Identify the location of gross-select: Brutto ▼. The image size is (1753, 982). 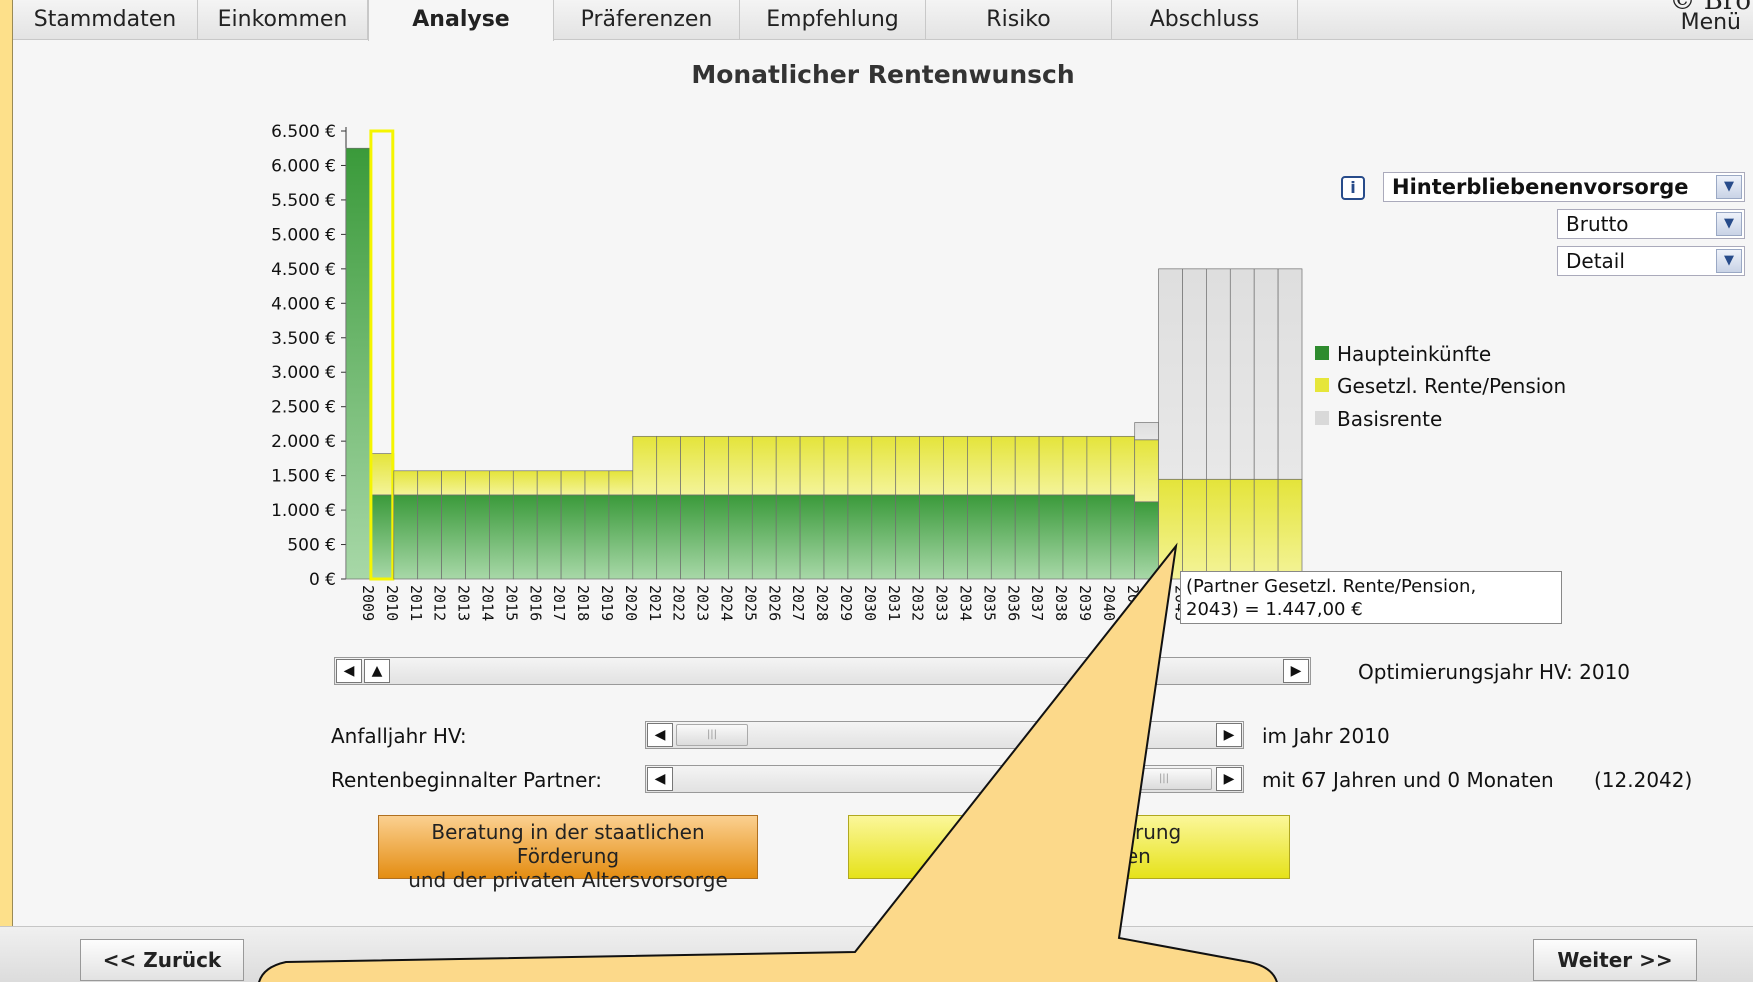
(1651, 224).